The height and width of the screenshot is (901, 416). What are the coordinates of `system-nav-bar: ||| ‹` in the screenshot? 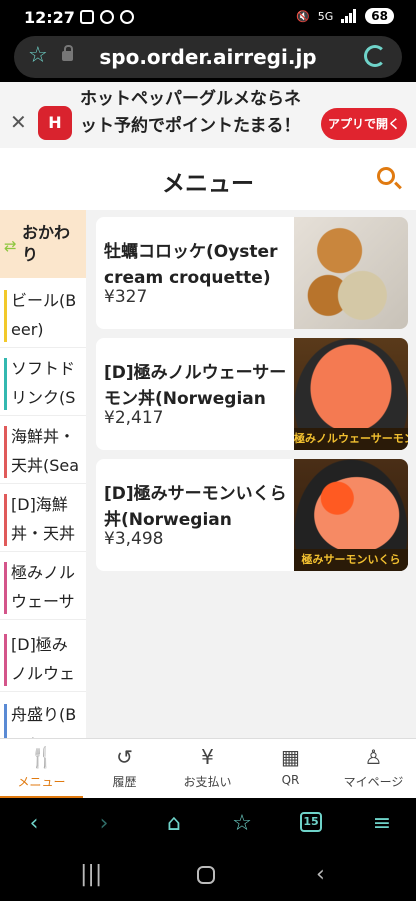 It's located at (208, 875).